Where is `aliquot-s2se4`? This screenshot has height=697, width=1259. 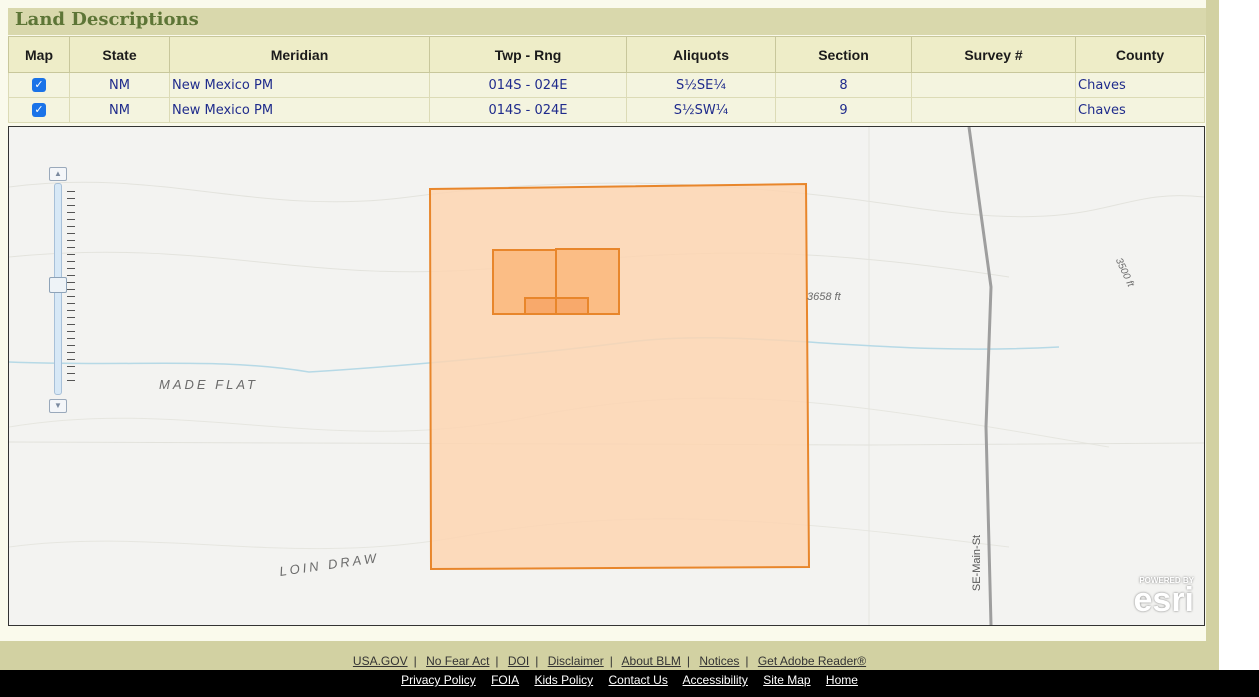 aliquot-s2se4 is located at coordinates (540, 306).